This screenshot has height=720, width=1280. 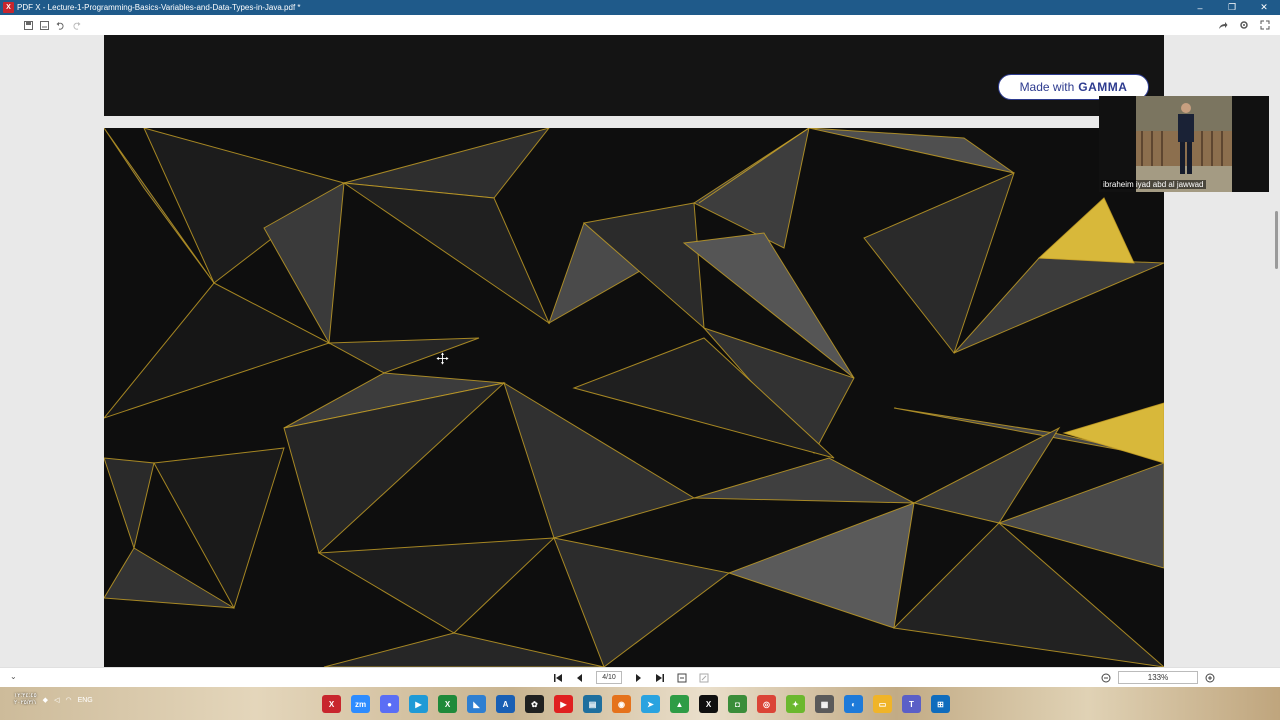 I want to click on page-navigation-bar: ⌄ 4/10 133%, so click(x=640, y=677).